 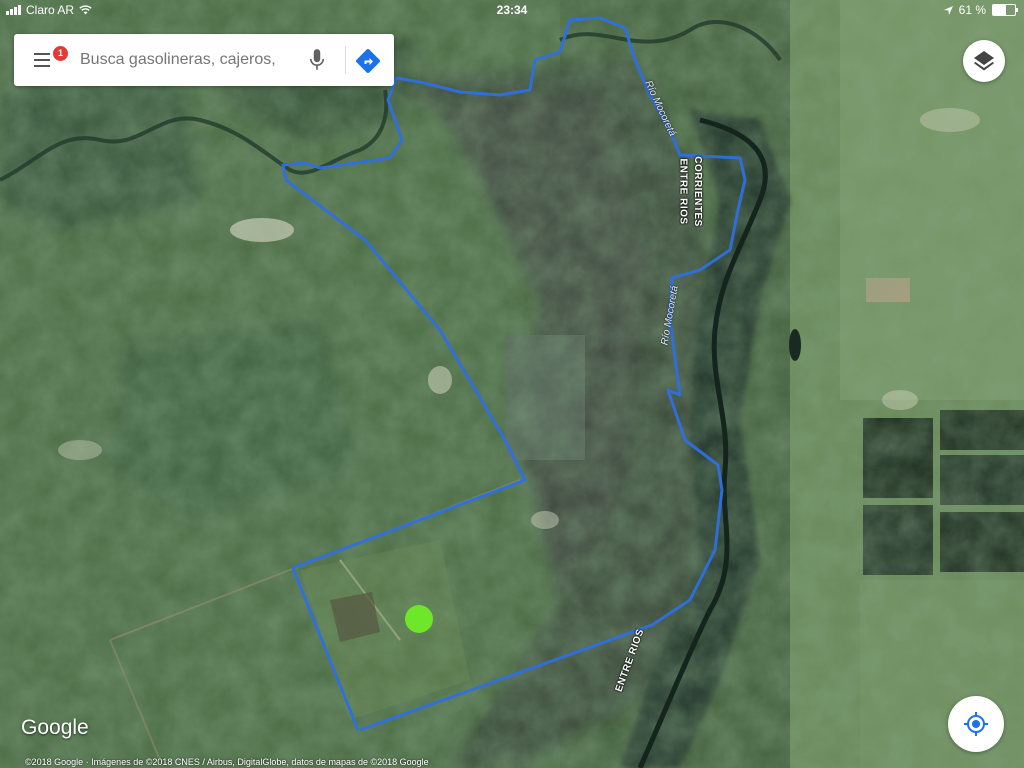 I want to click on battery-fill, so click(x=1000, y=10).